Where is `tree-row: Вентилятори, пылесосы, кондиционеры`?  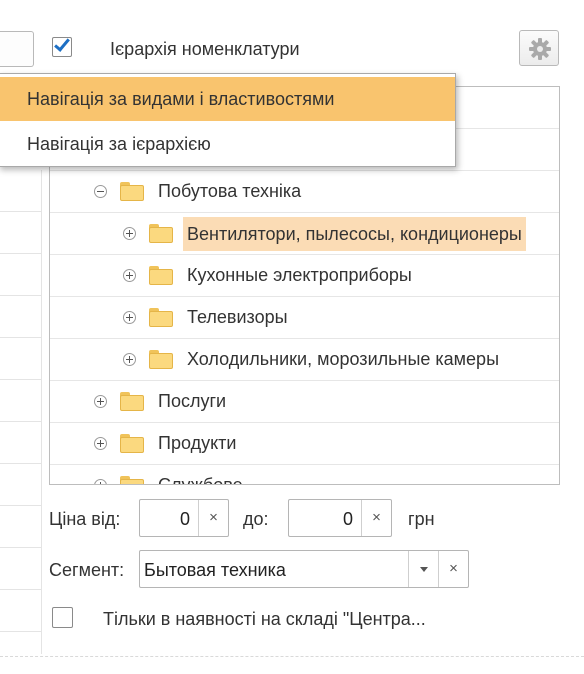
tree-row: Вентилятори, пылесосы, кондиционеры is located at coordinates (304, 234).